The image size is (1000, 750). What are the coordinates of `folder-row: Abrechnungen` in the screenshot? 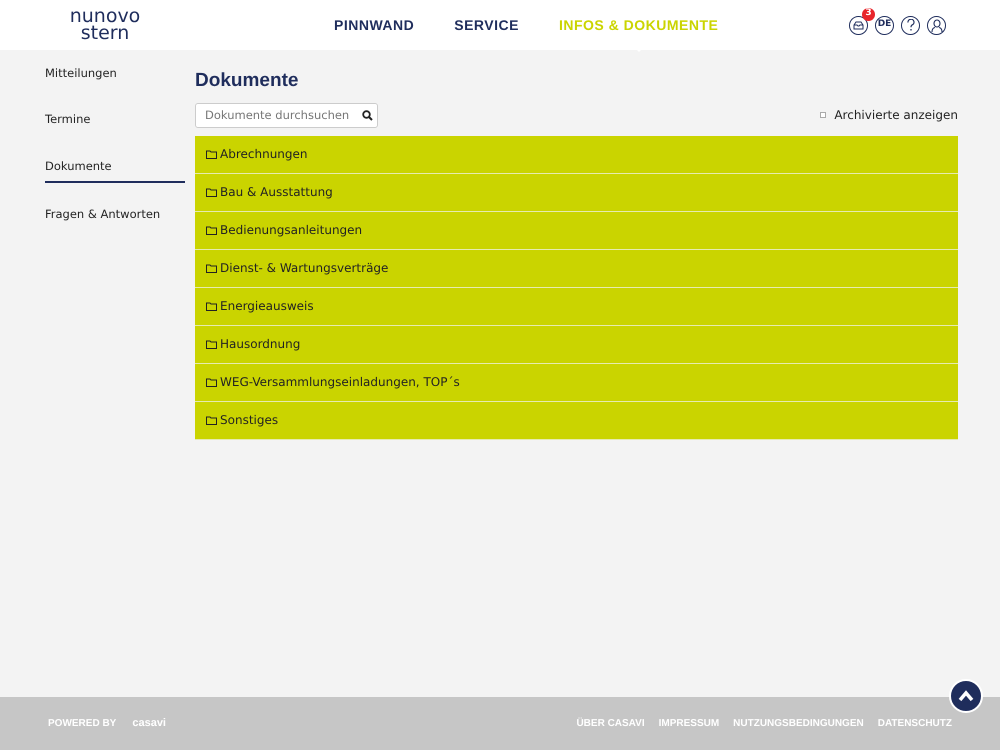 It's located at (576, 155).